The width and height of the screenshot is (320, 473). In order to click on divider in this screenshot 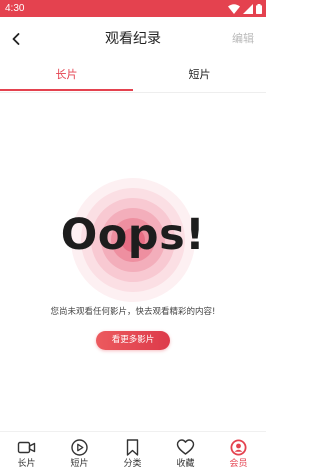, I will do `click(133, 92)`.